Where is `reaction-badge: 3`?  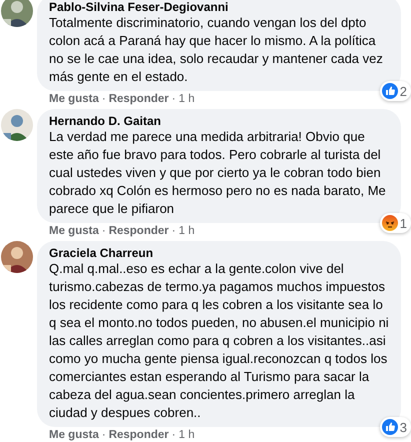
reaction-badge: 3 is located at coordinates (395, 427).